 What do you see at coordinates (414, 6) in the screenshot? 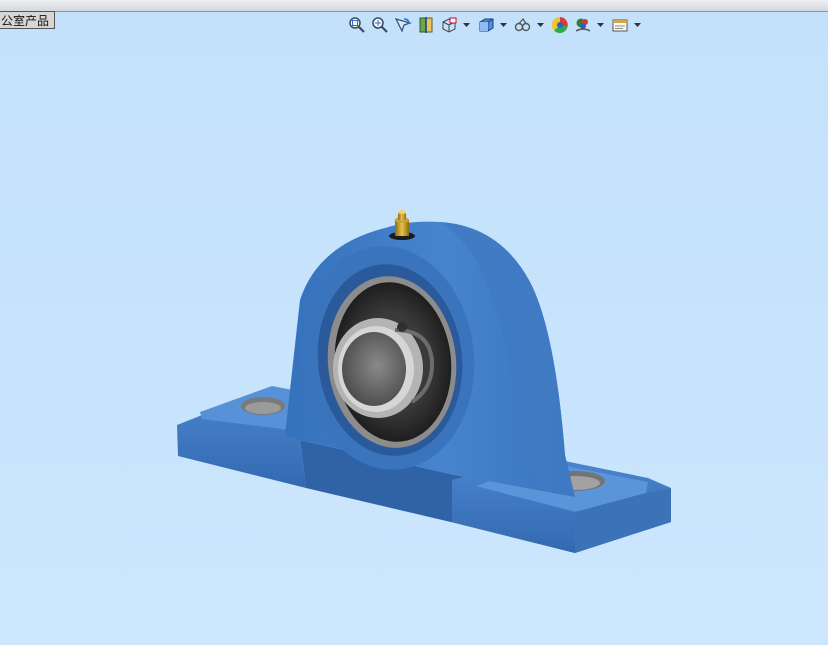
I see `window-title-bar` at bounding box center [414, 6].